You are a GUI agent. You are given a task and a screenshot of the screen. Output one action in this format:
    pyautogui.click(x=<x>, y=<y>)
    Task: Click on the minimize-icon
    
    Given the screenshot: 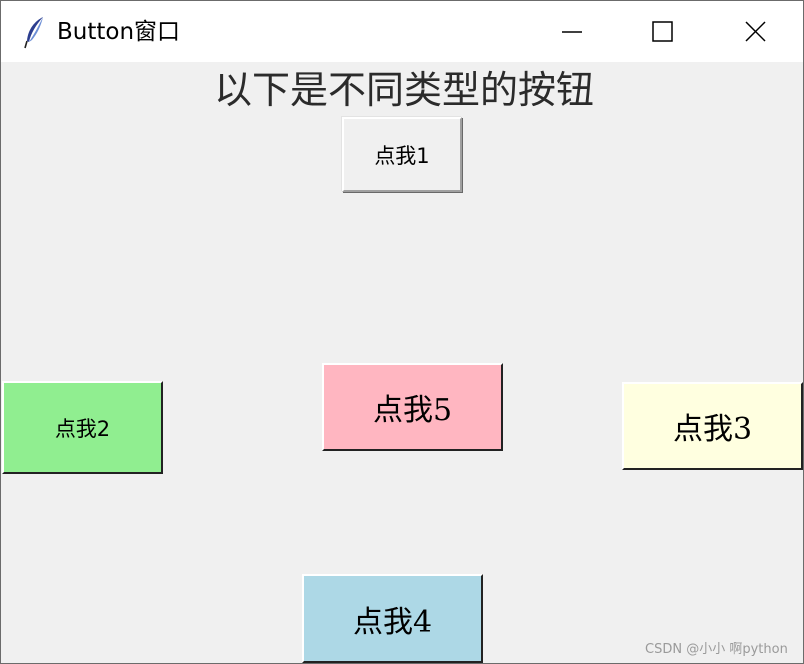 What is the action you would take?
    pyautogui.click(x=572, y=32)
    